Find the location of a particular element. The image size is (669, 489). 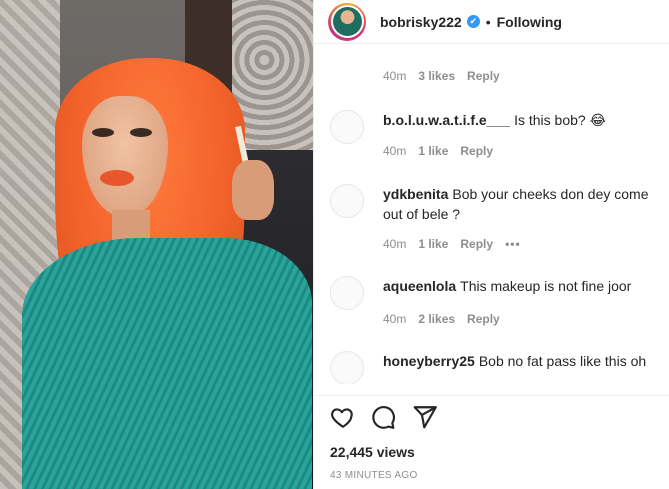

right-eye is located at coordinates (141, 132).